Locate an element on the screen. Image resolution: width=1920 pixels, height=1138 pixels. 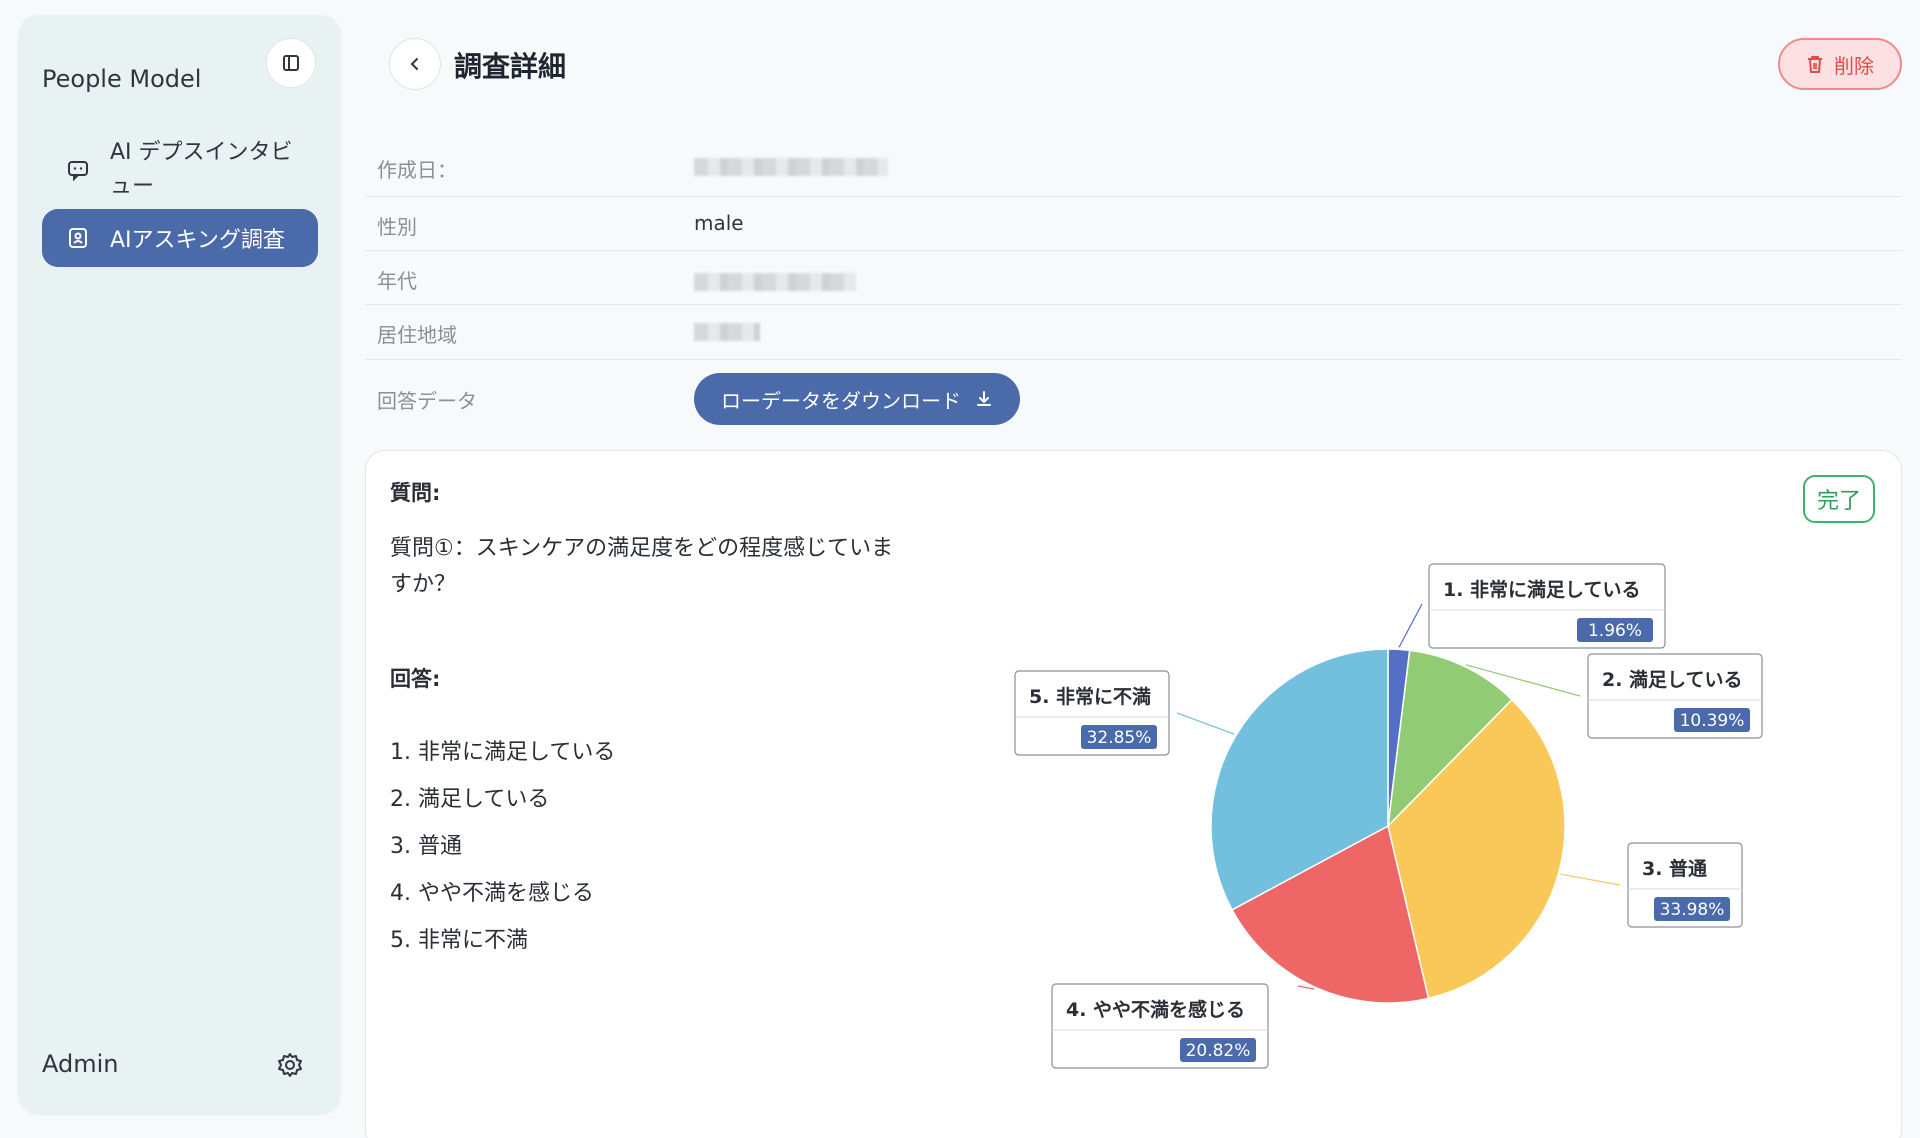
question-text: 質問①：スキンケアの満足度をどの程度感じていますか？ is located at coordinates (642, 566).